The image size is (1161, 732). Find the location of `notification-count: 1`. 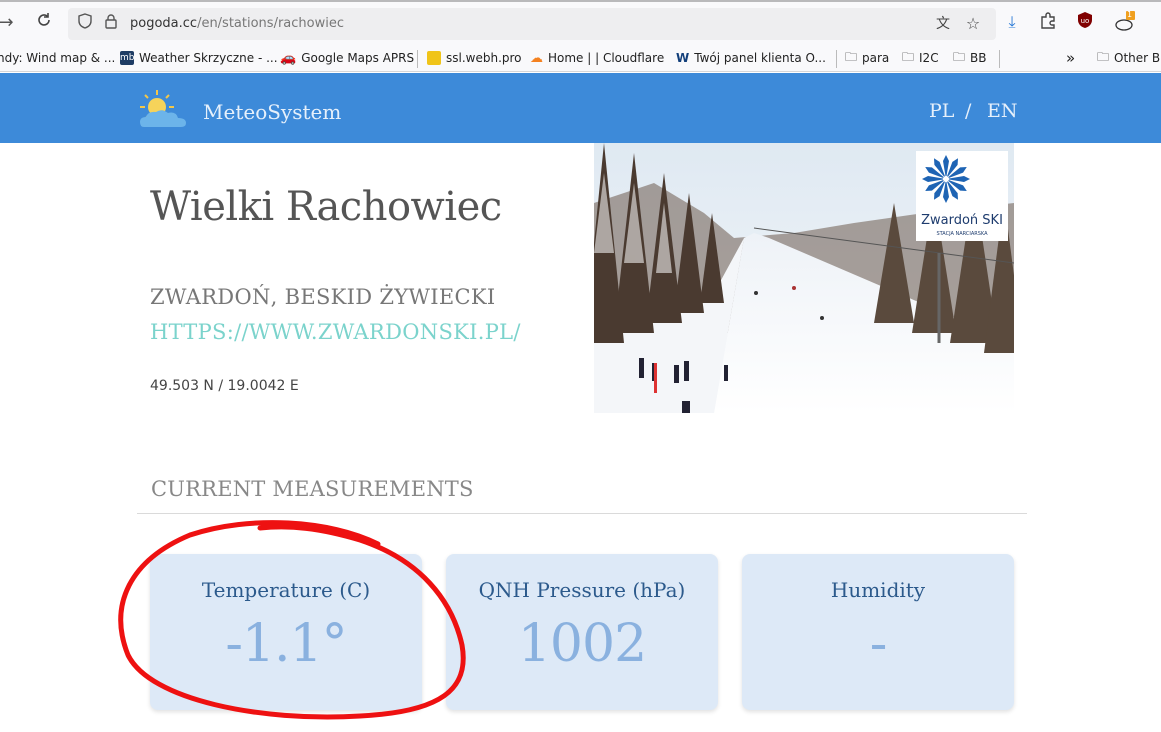

notification-count: 1 is located at coordinates (1130, 14).